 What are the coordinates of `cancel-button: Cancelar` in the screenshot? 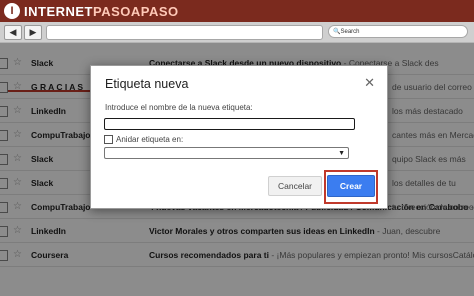 It's located at (295, 186).